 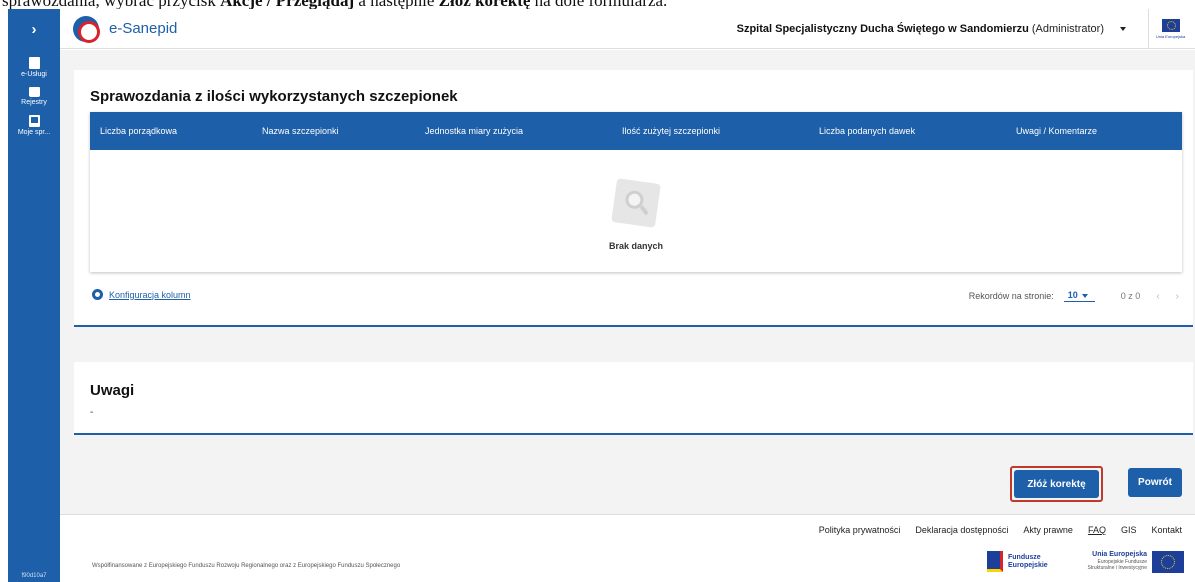 What do you see at coordinates (1094, 131) in the screenshot?
I see `column-header: Uwagi / Komentarze` at bounding box center [1094, 131].